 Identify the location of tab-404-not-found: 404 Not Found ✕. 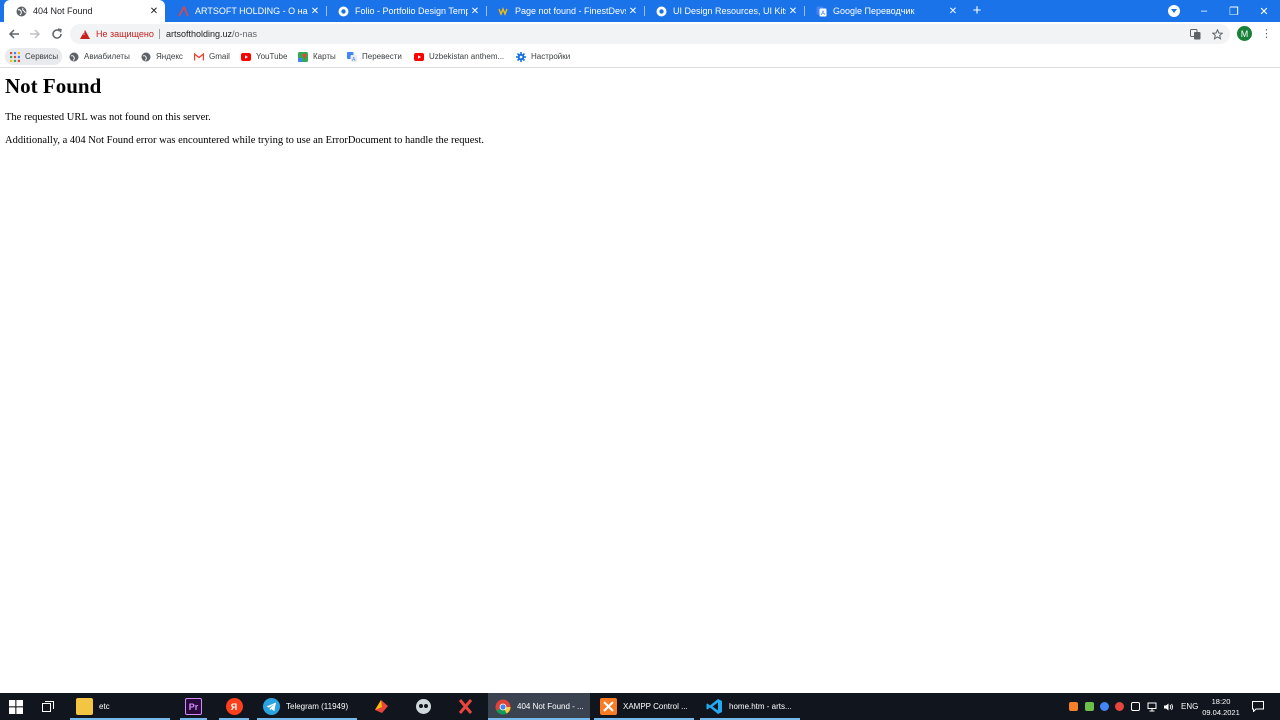
(84, 11).